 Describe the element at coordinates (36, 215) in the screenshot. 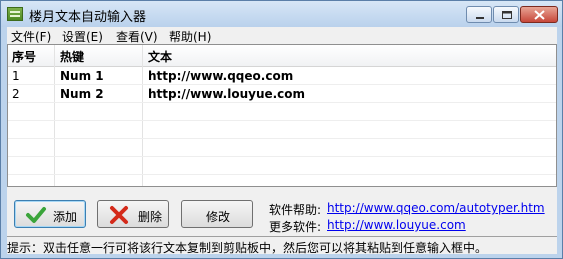

I see `check-icon` at that location.